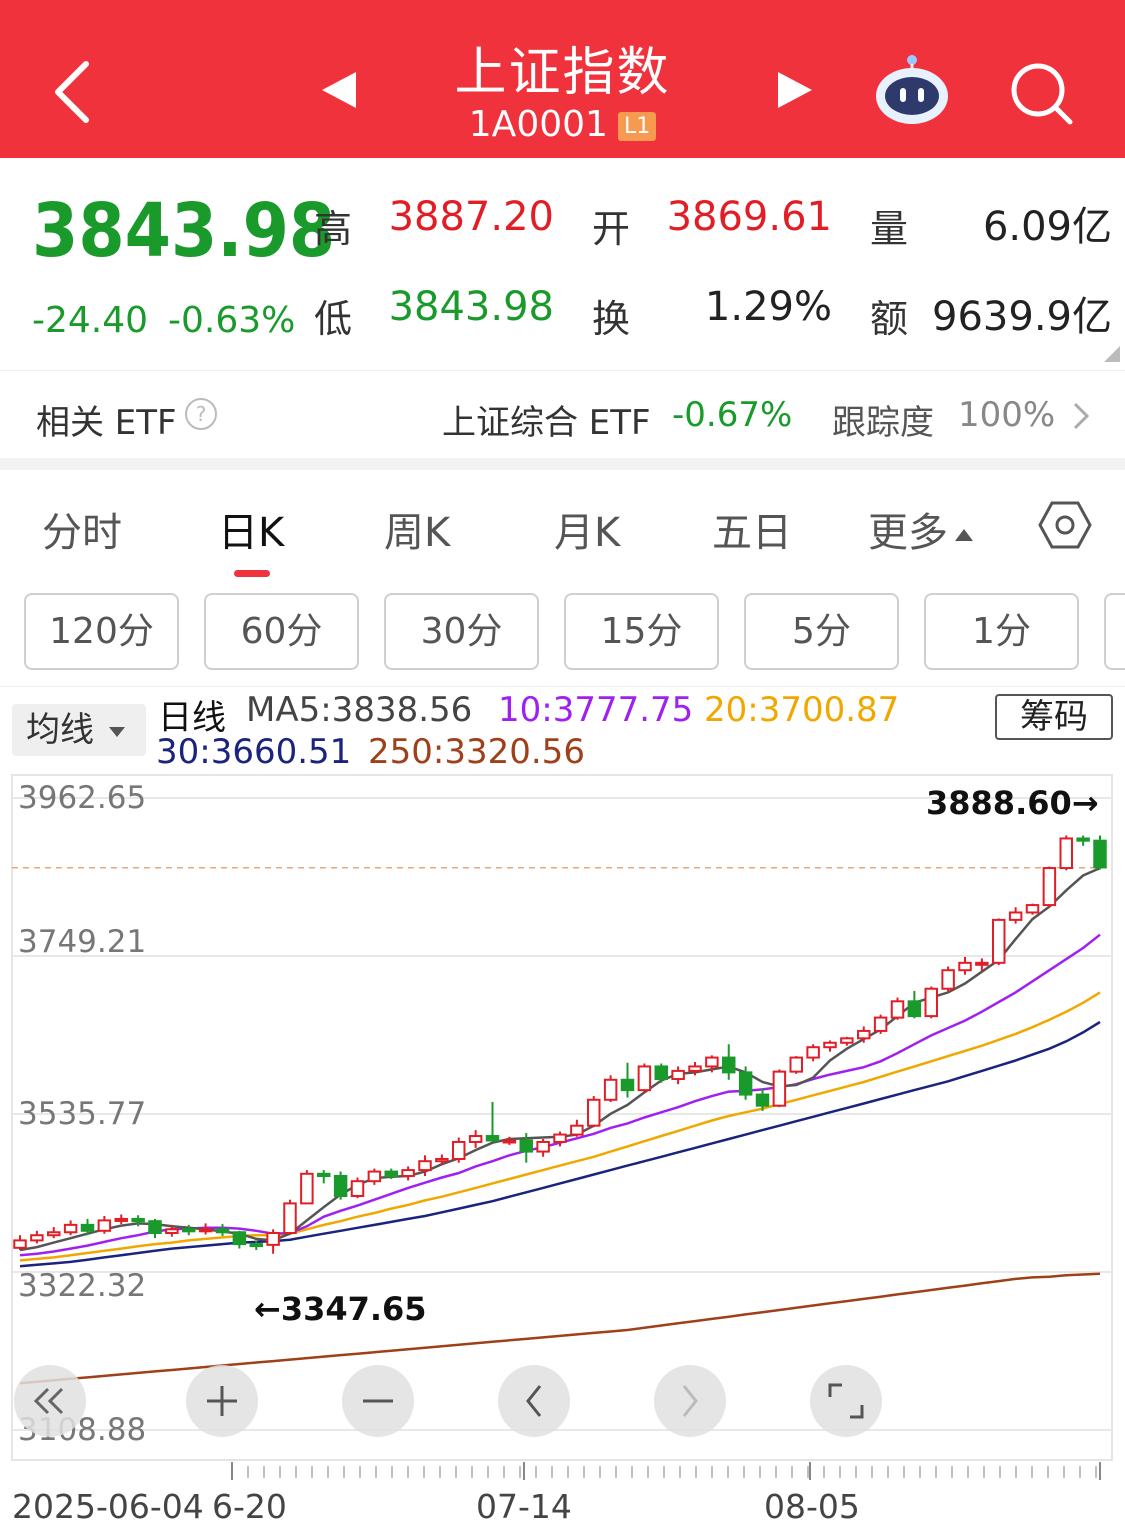 The height and width of the screenshot is (1532, 1125). What do you see at coordinates (546, 423) in the screenshot?
I see `etf-name: 上证综合 ETF` at bounding box center [546, 423].